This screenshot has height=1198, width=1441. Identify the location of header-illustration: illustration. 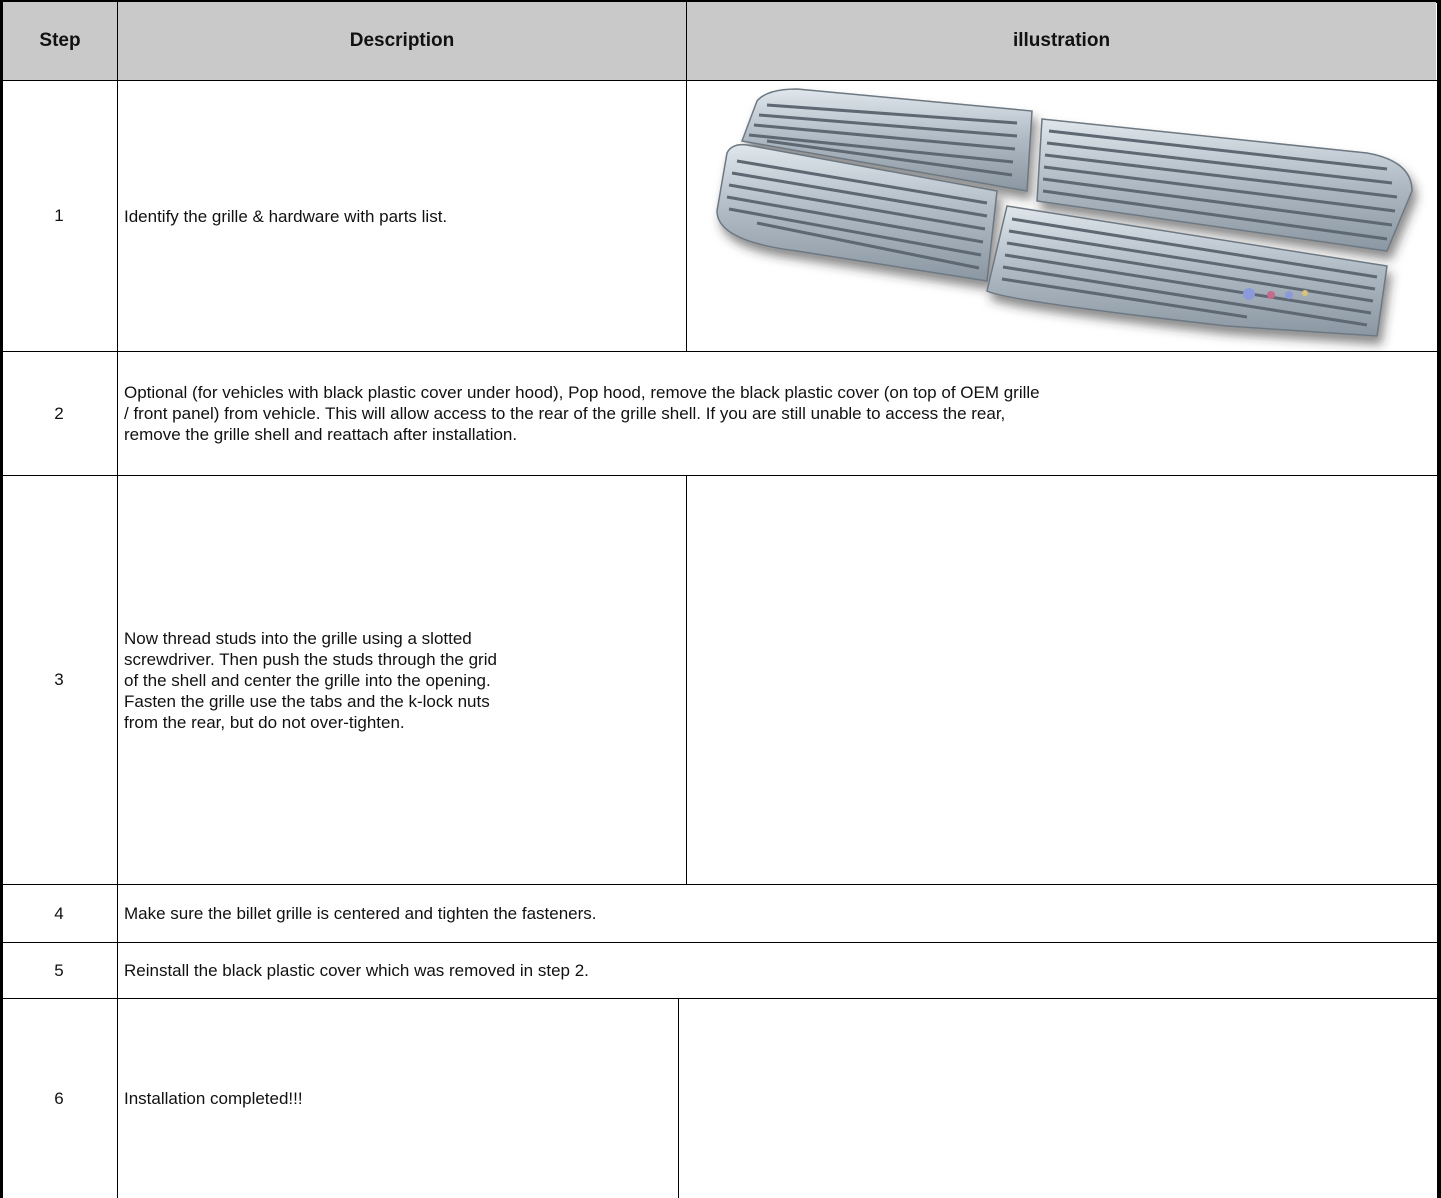
(1061, 41).